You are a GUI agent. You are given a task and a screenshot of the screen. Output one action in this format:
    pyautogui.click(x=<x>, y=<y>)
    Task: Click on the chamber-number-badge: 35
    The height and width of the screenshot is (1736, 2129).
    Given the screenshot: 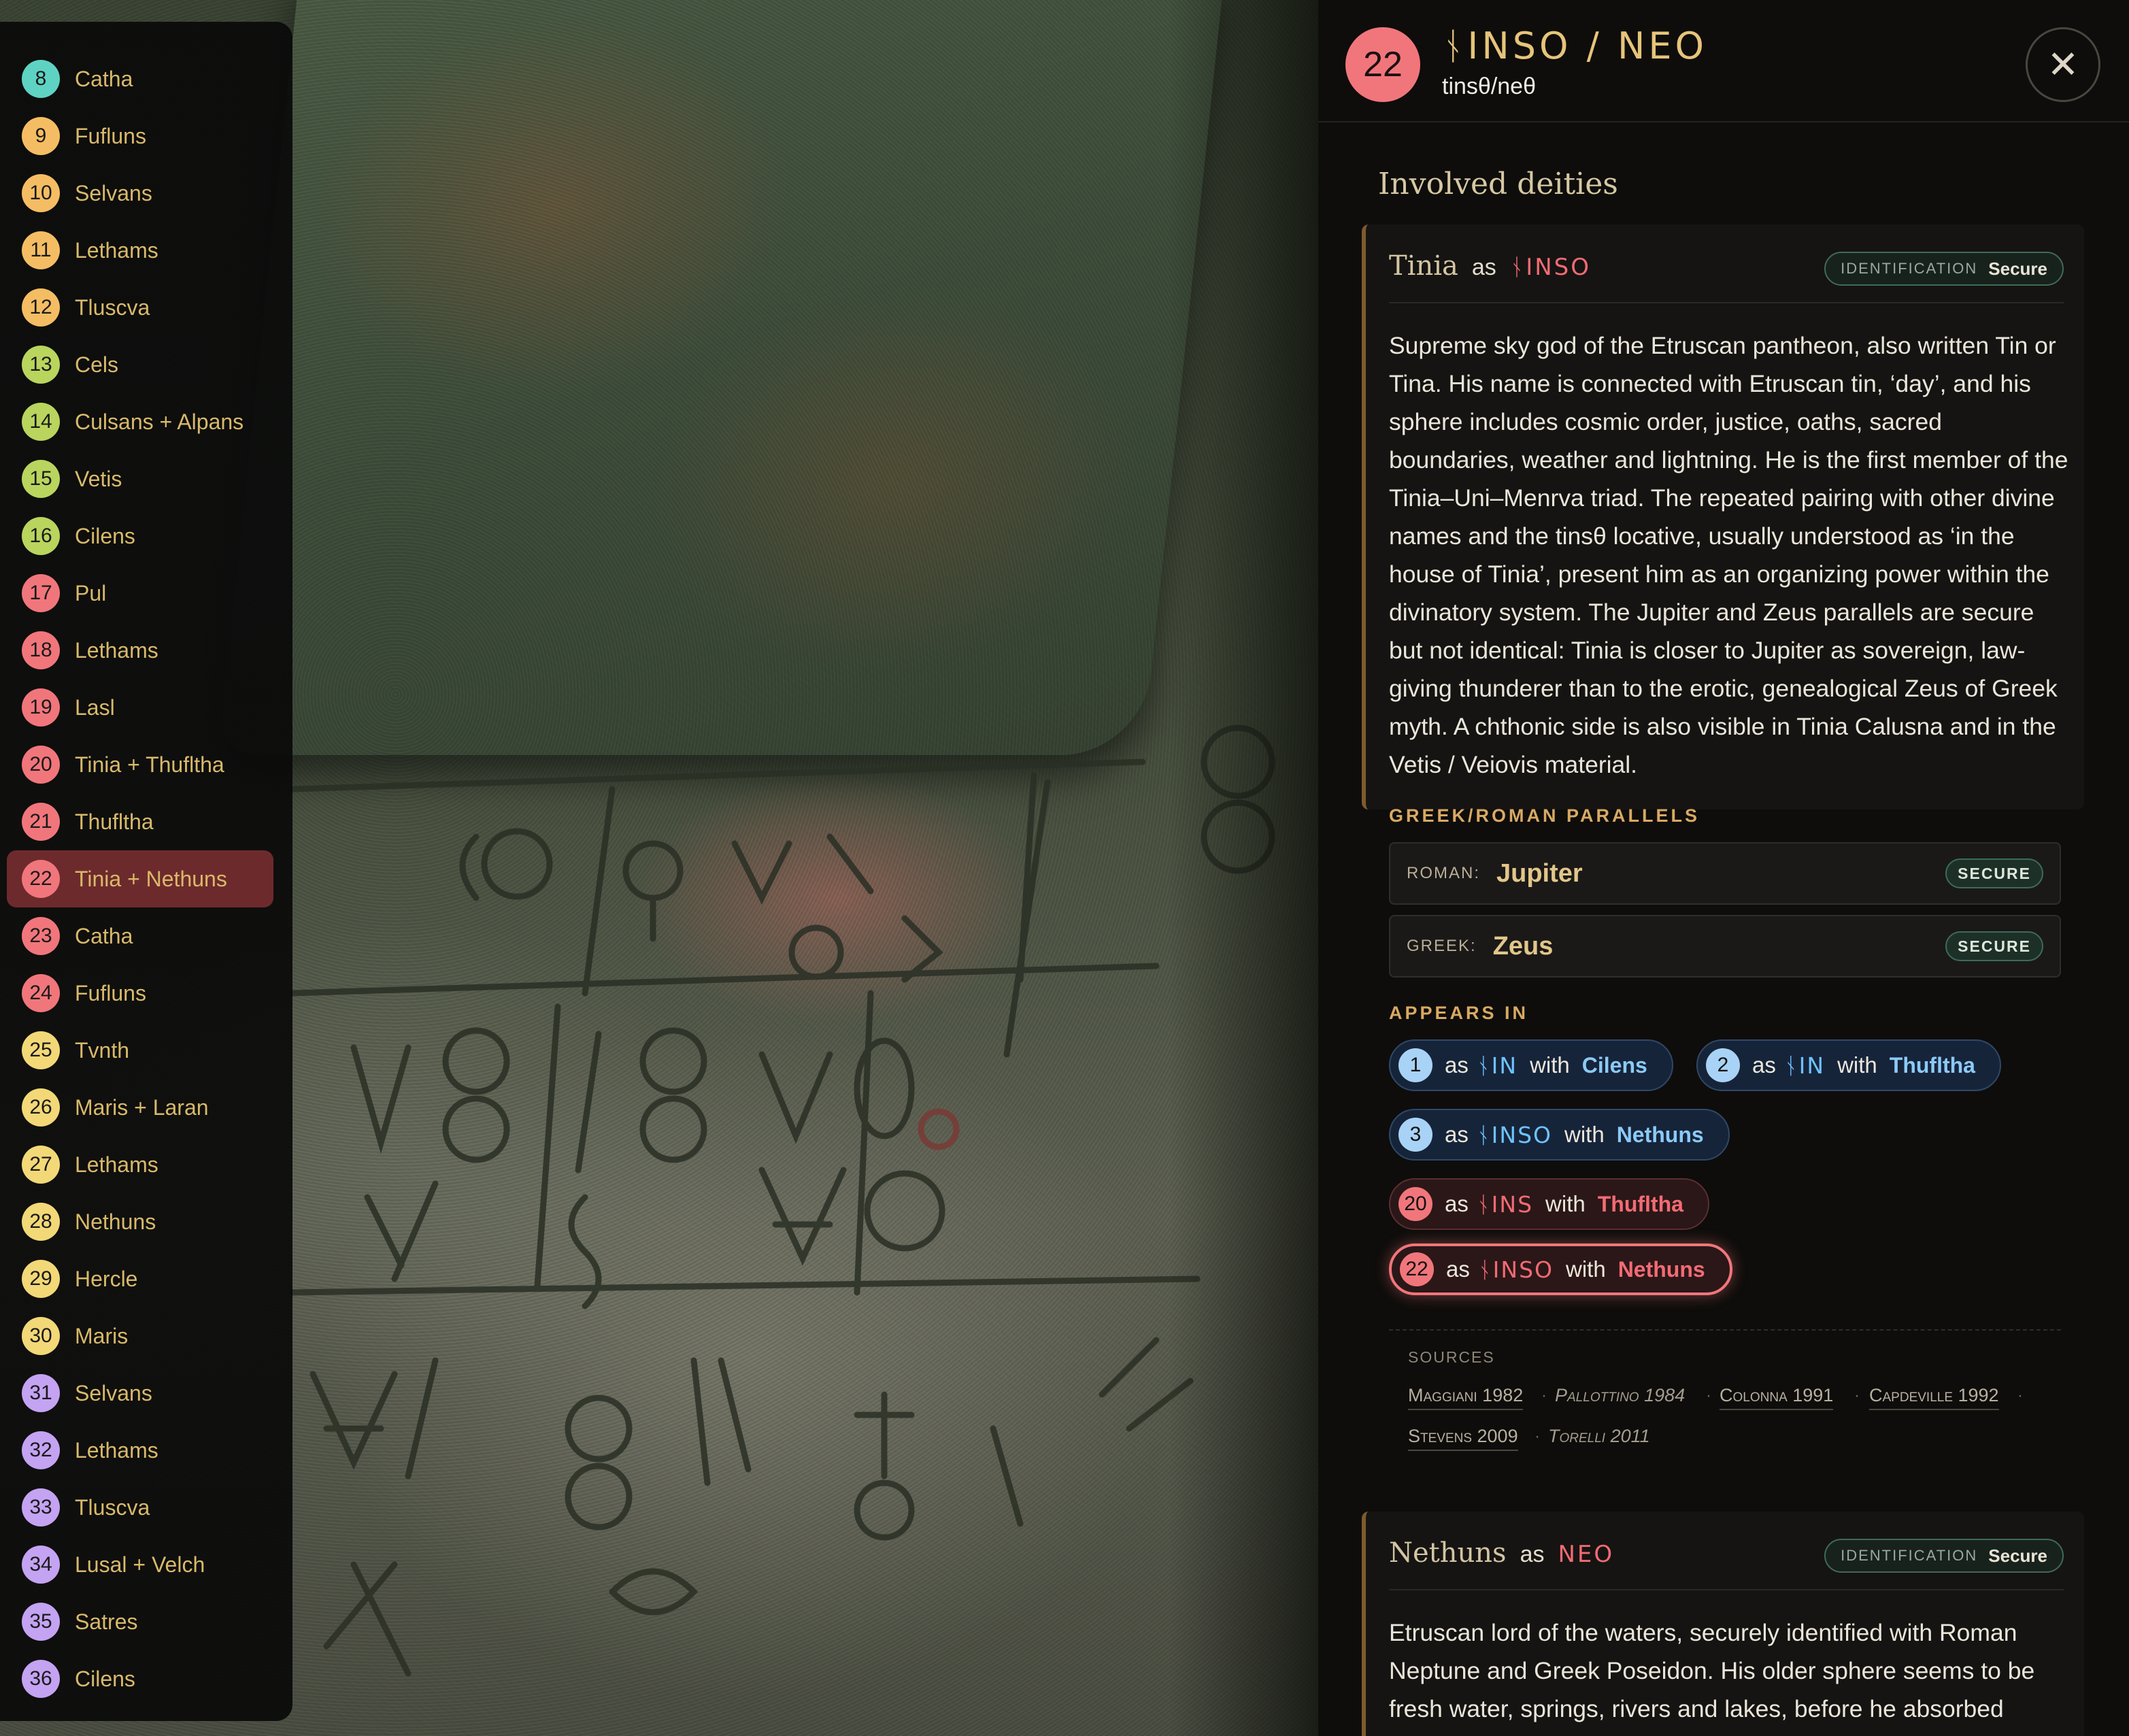 What is the action you would take?
    pyautogui.click(x=41, y=1622)
    